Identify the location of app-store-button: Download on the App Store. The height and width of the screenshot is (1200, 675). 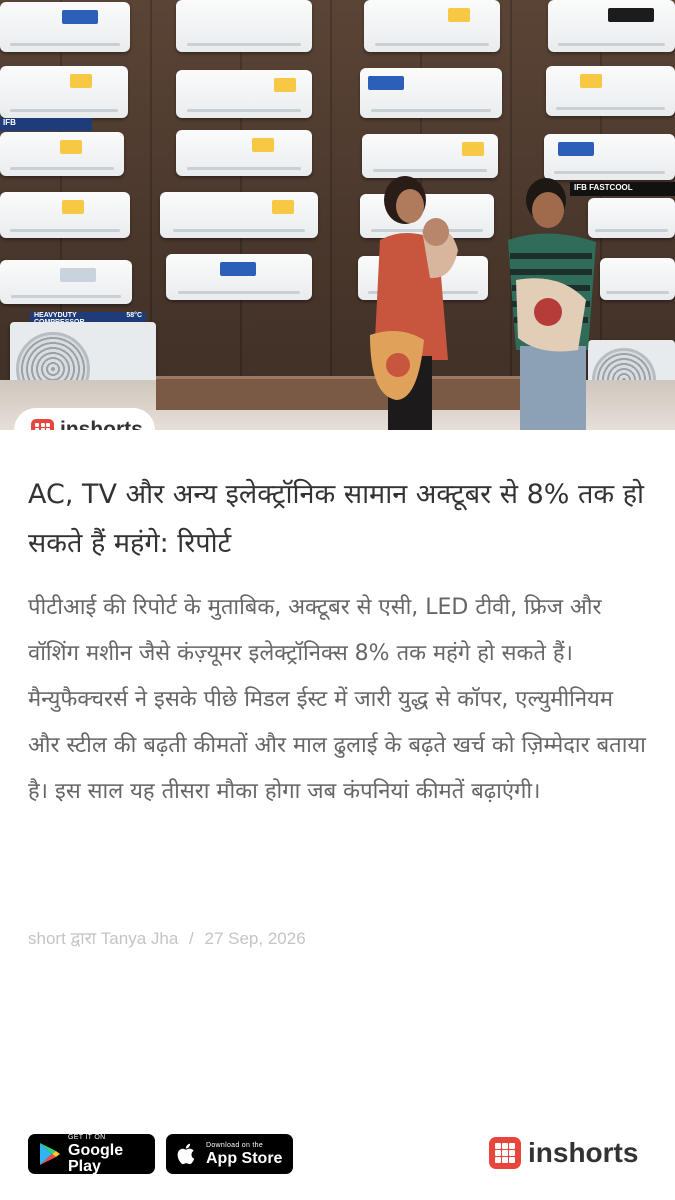
(229, 1154).